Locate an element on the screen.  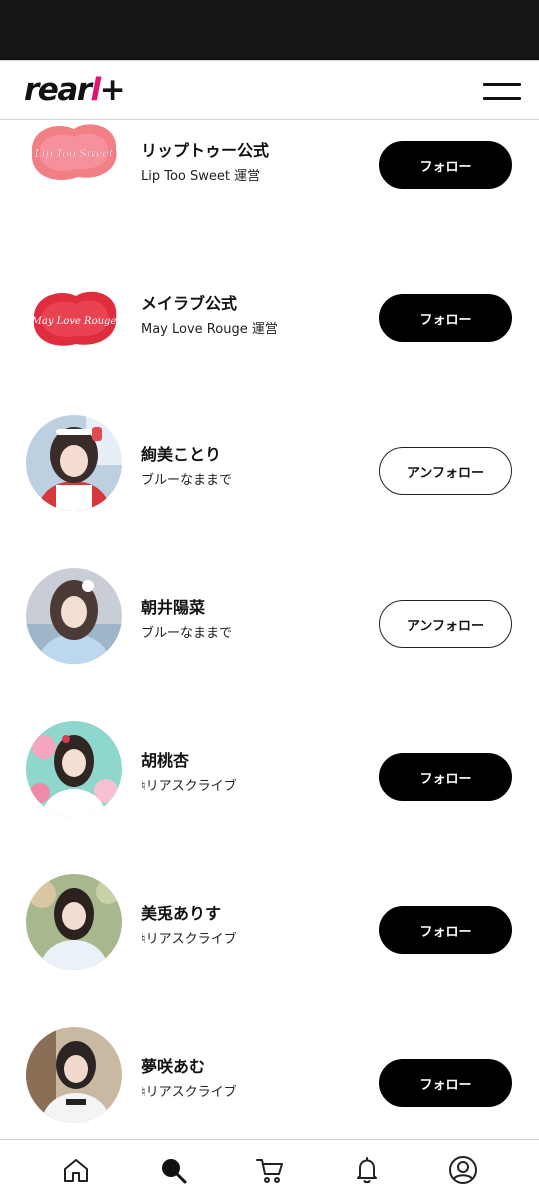
logo-accent: l is located at coordinates (96, 90).